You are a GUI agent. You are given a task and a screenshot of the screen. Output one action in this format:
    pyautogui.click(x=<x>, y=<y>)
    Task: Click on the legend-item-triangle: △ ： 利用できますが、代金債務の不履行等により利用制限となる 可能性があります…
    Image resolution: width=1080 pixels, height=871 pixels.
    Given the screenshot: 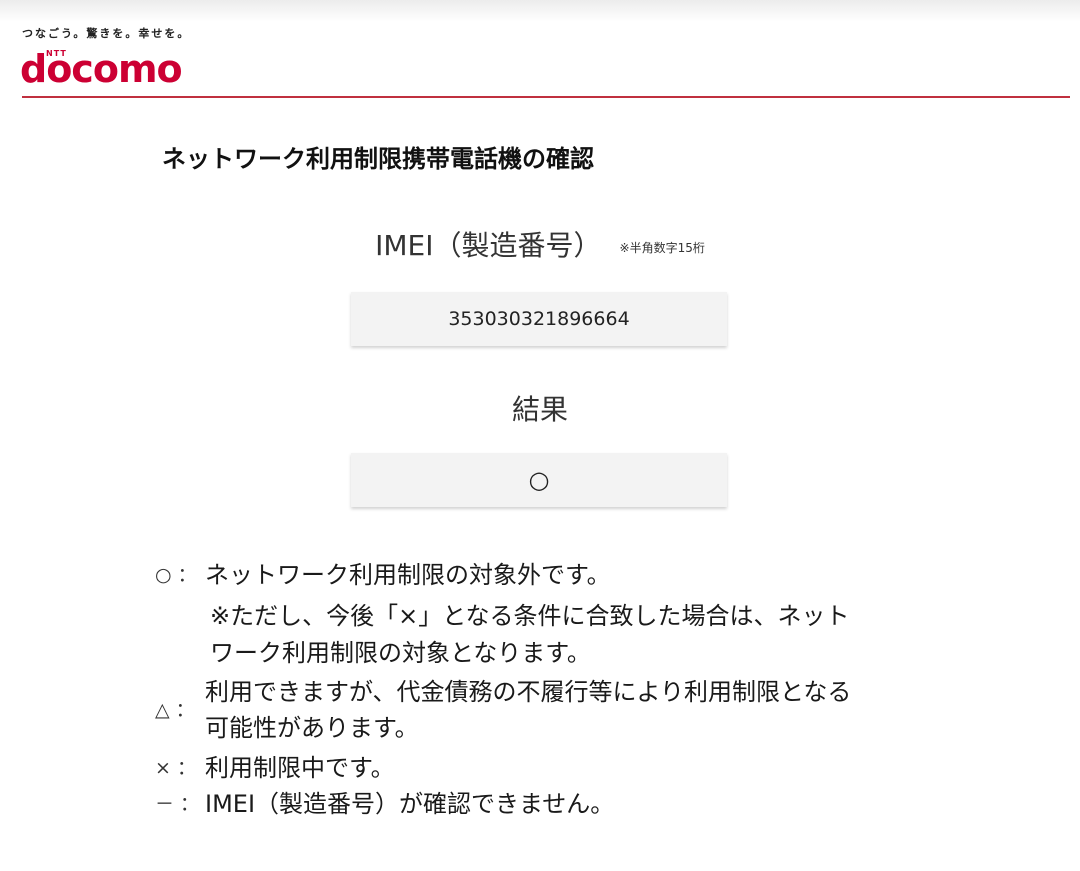 What is the action you would take?
    pyautogui.click(x=555, y=710)
    